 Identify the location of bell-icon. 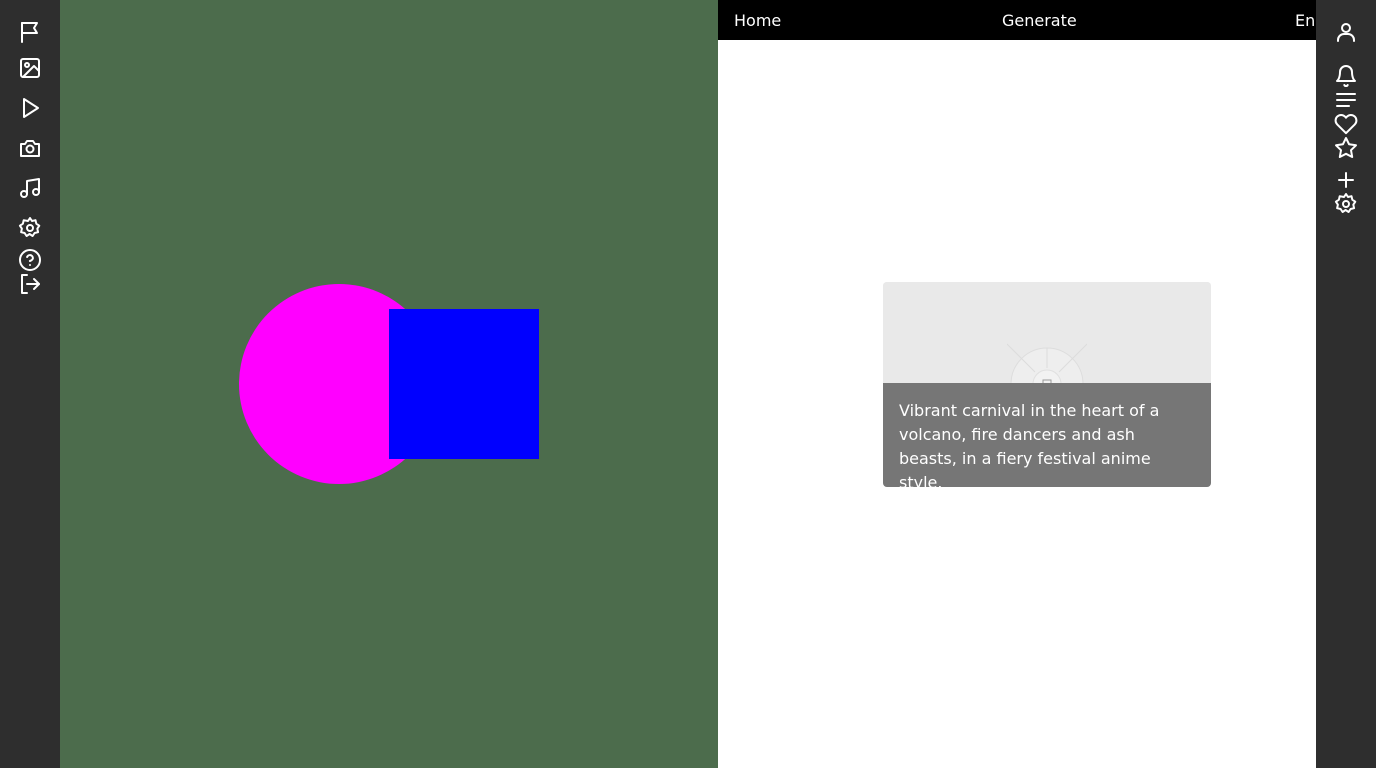
(1346, 76).